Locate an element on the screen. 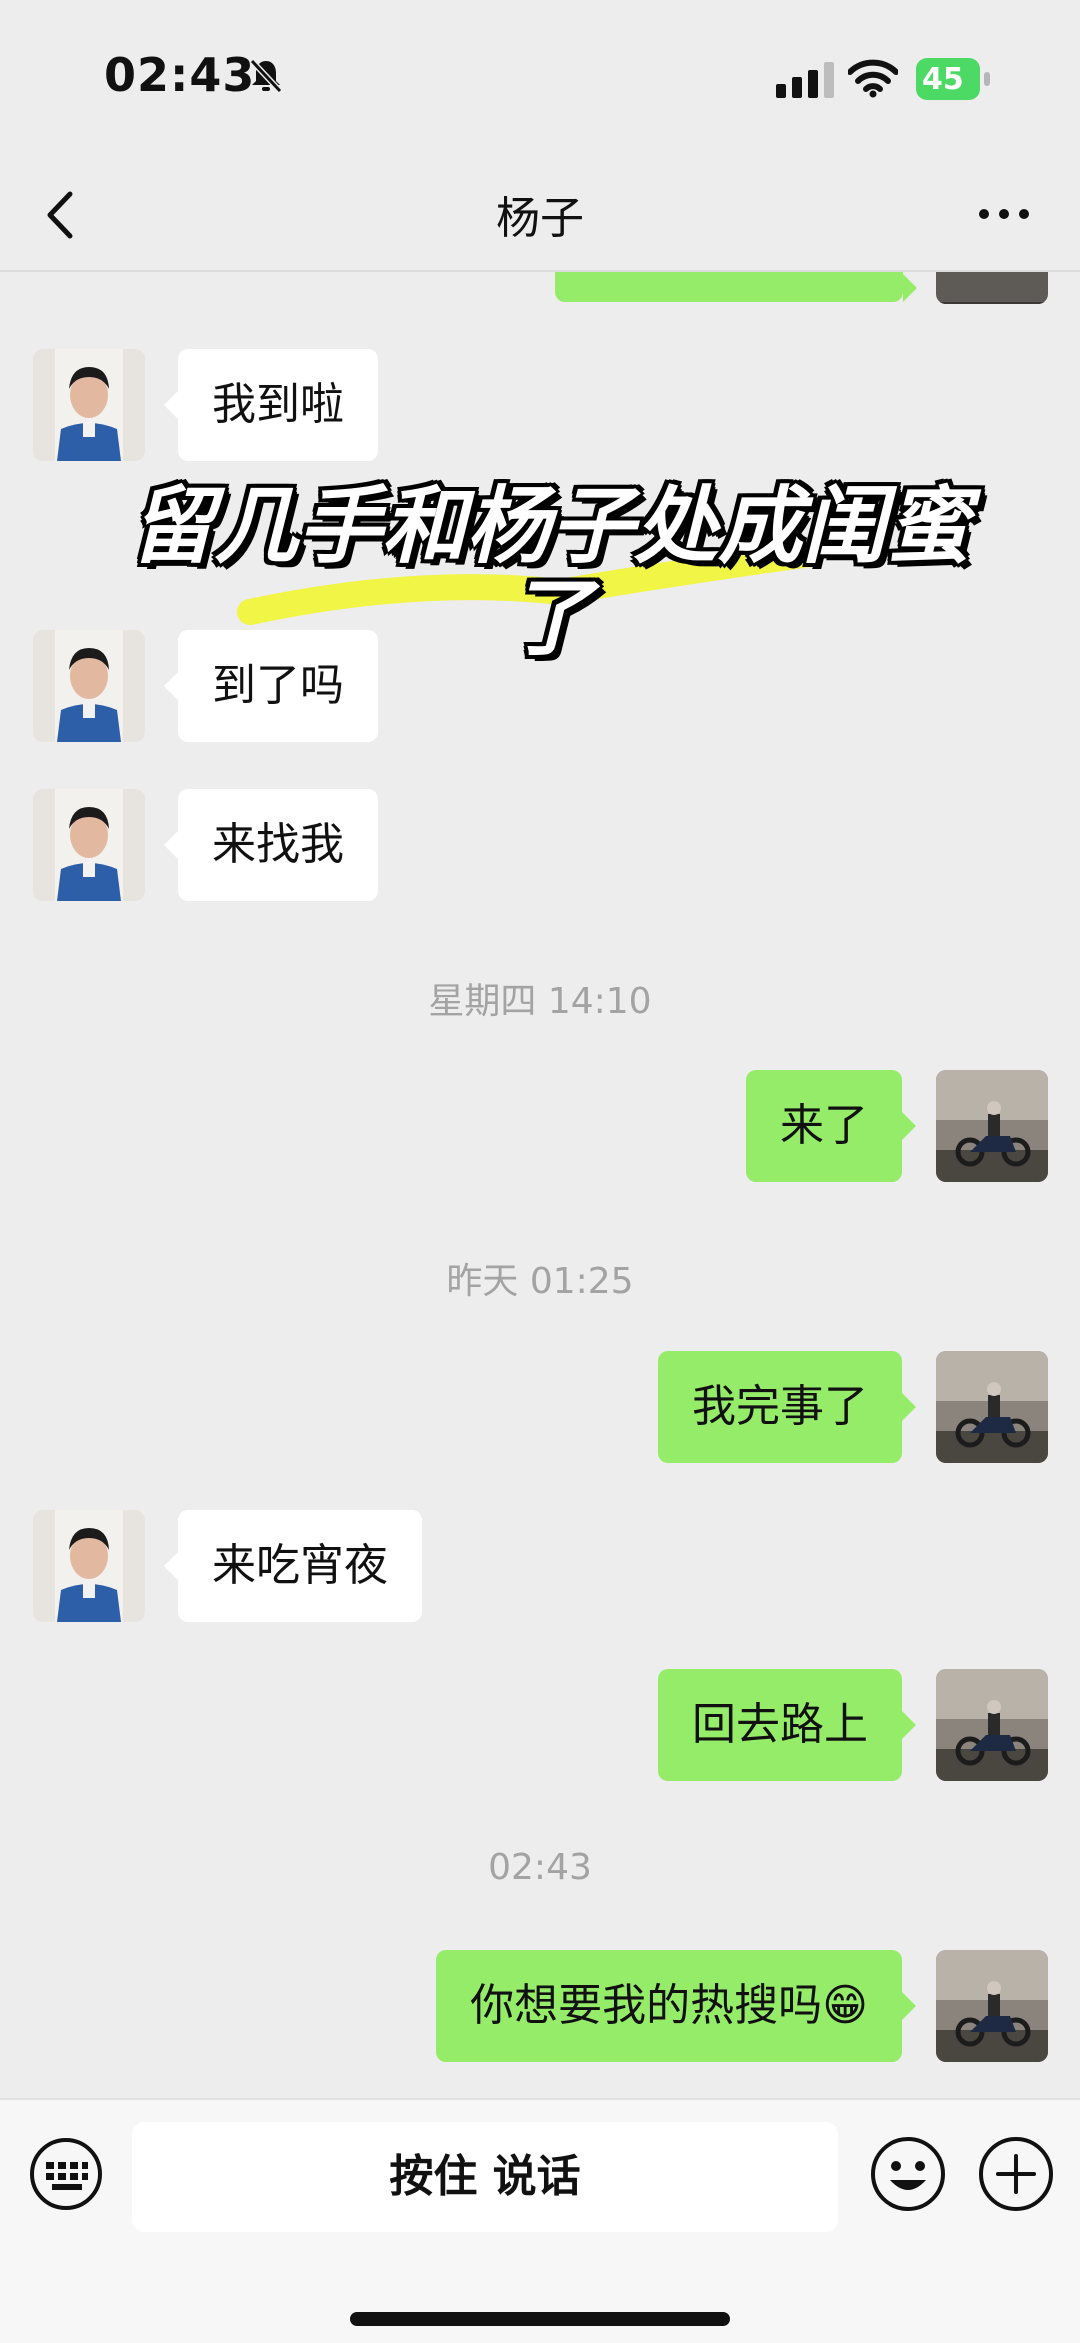 Image resolution: width=1080 pixels, height=2343 pixels. bell-muted-icon is located at coordinates (266, 76).